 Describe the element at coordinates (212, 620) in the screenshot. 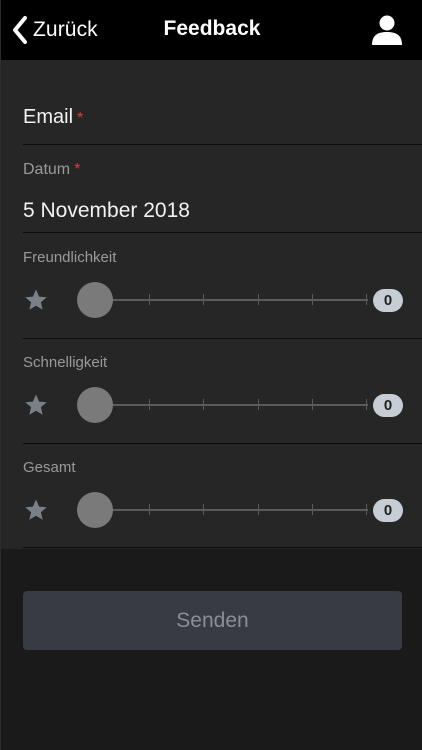

I see `submit-button: Senden` at that location.